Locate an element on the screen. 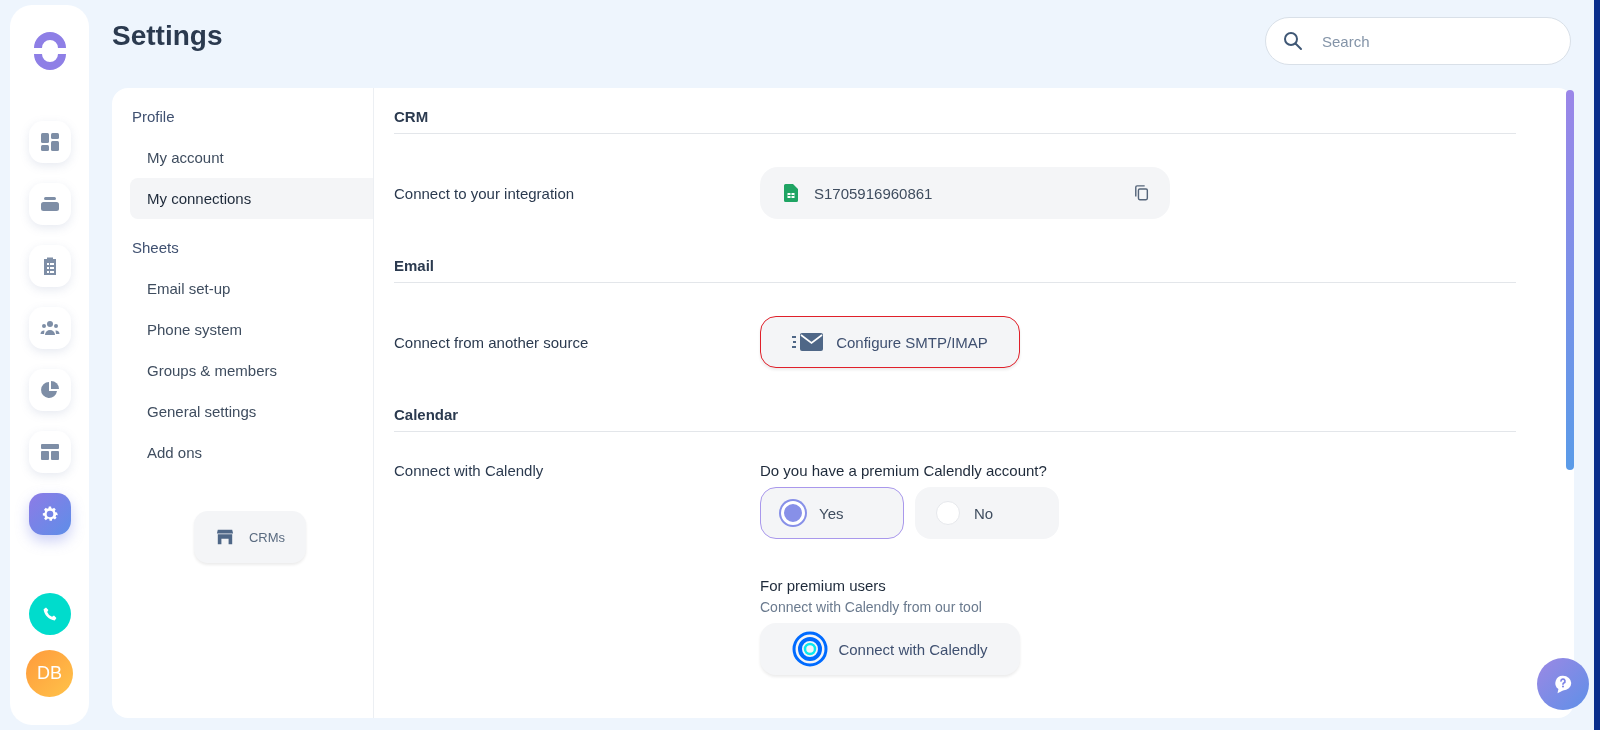  copy-icon is located at coordinates (1142, 193).